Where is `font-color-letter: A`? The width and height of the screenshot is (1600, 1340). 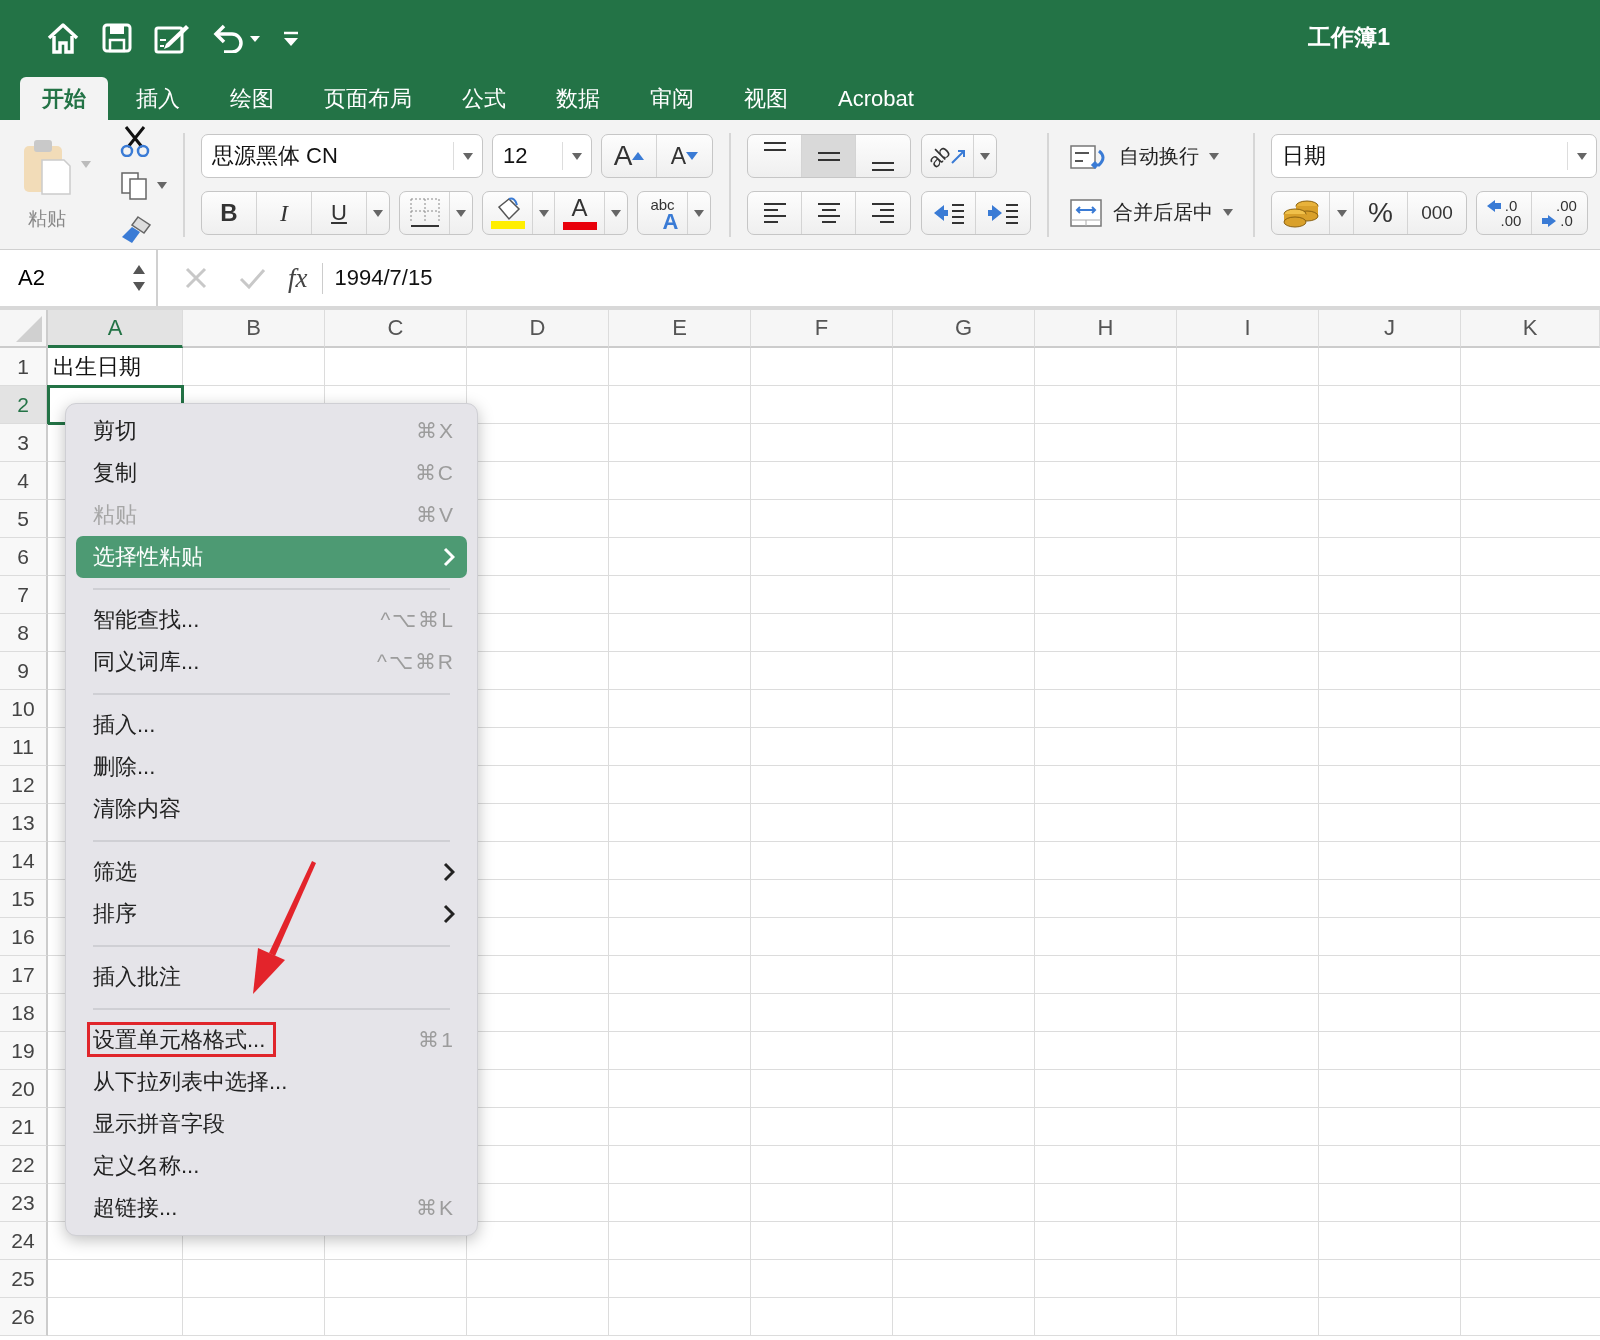
font-color-letter: A is located at coordinates (579, 207).